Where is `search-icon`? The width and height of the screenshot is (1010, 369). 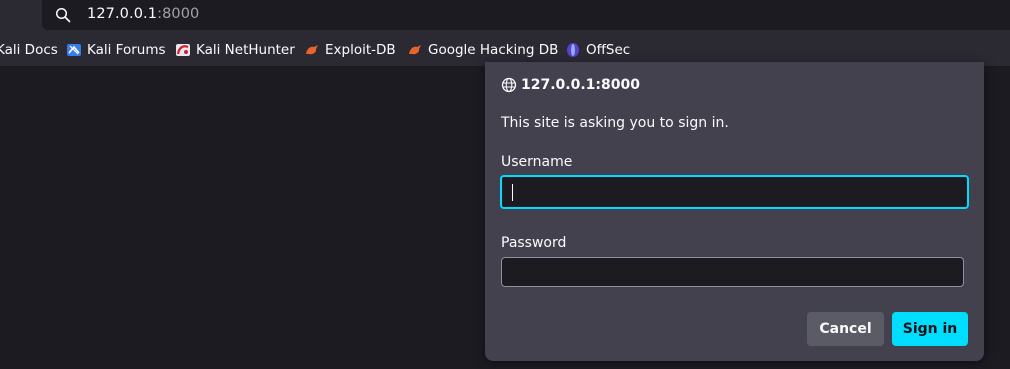 search-icon is located at coordinates (63, 15).